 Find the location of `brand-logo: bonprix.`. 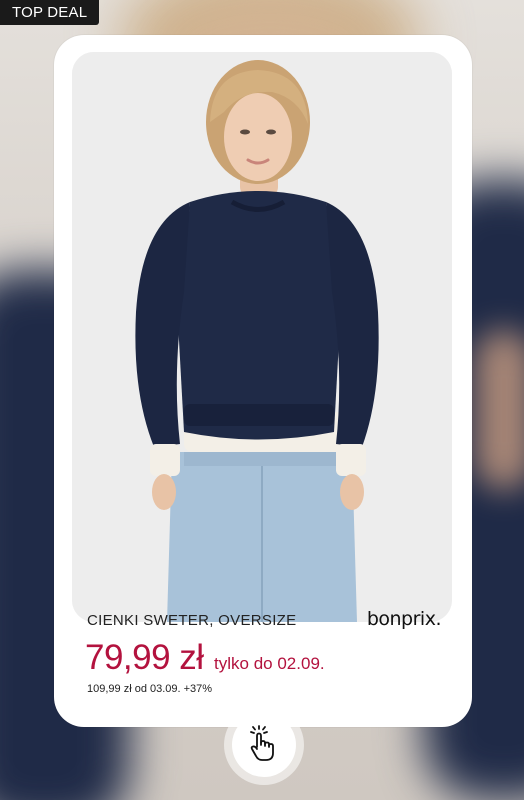

brand-logo: bonprix. is located at coordinates (404, 619).